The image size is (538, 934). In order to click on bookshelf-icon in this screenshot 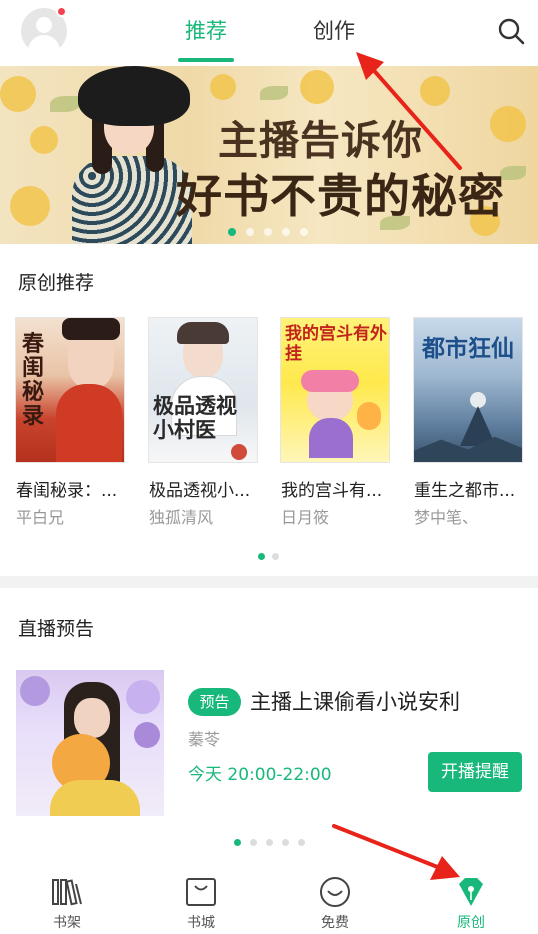, I will do `click(67, 892)`.